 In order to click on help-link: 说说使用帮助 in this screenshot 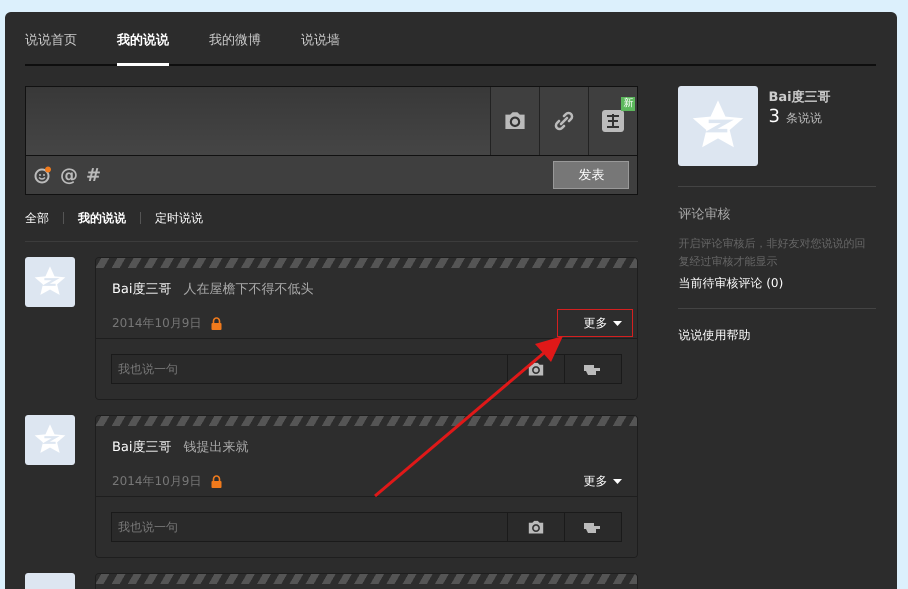, I will do `click(777, 335)`.